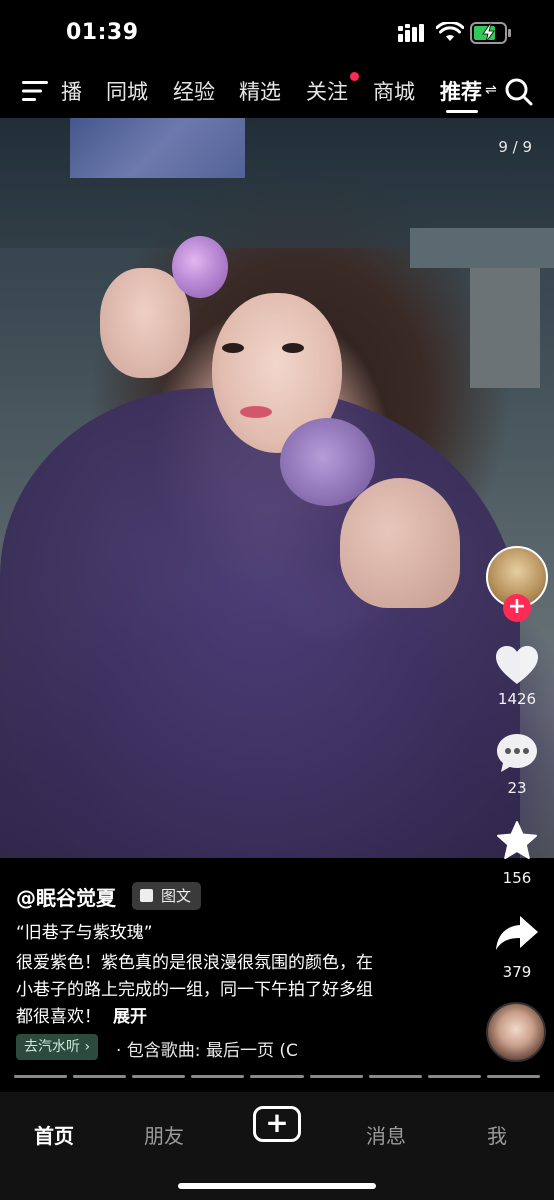 This screenshot has width=554, height=1200. I want to click on heart-icon, so click(517, 665).